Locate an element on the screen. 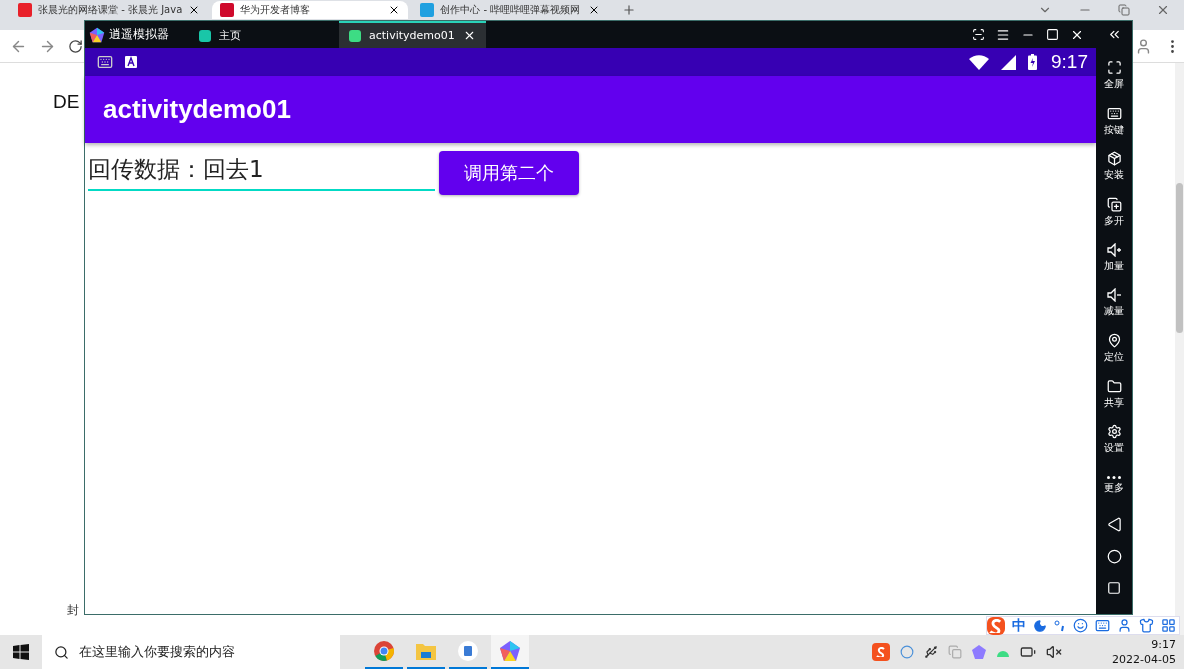 The height and width of the screenshot is (669, 1184). sidebar-item: 共享 is located at coordinates (1114, 394).